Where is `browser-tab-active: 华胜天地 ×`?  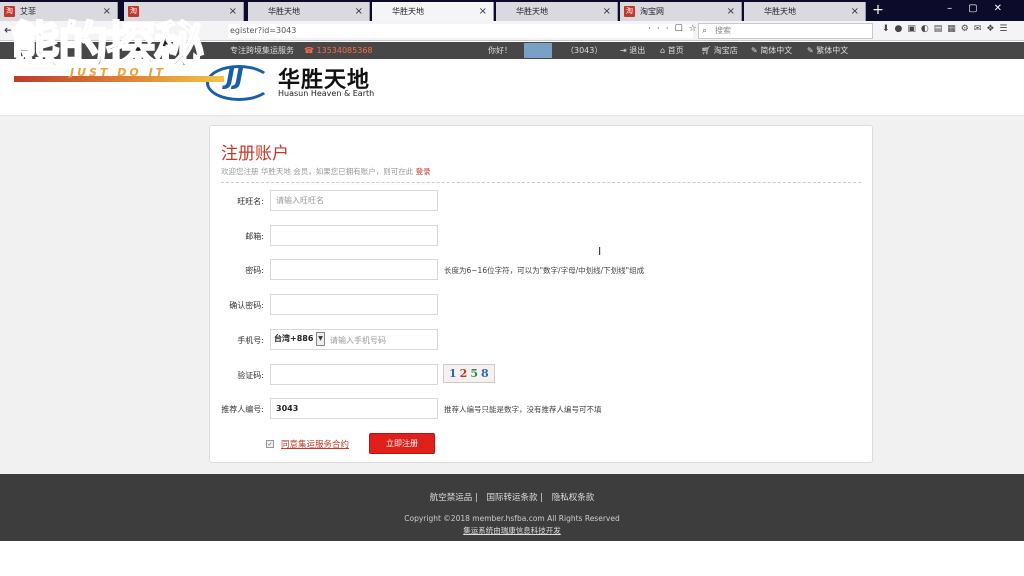
browser-tab-active: 华胜天地 × is located at coordinates (433, 11).